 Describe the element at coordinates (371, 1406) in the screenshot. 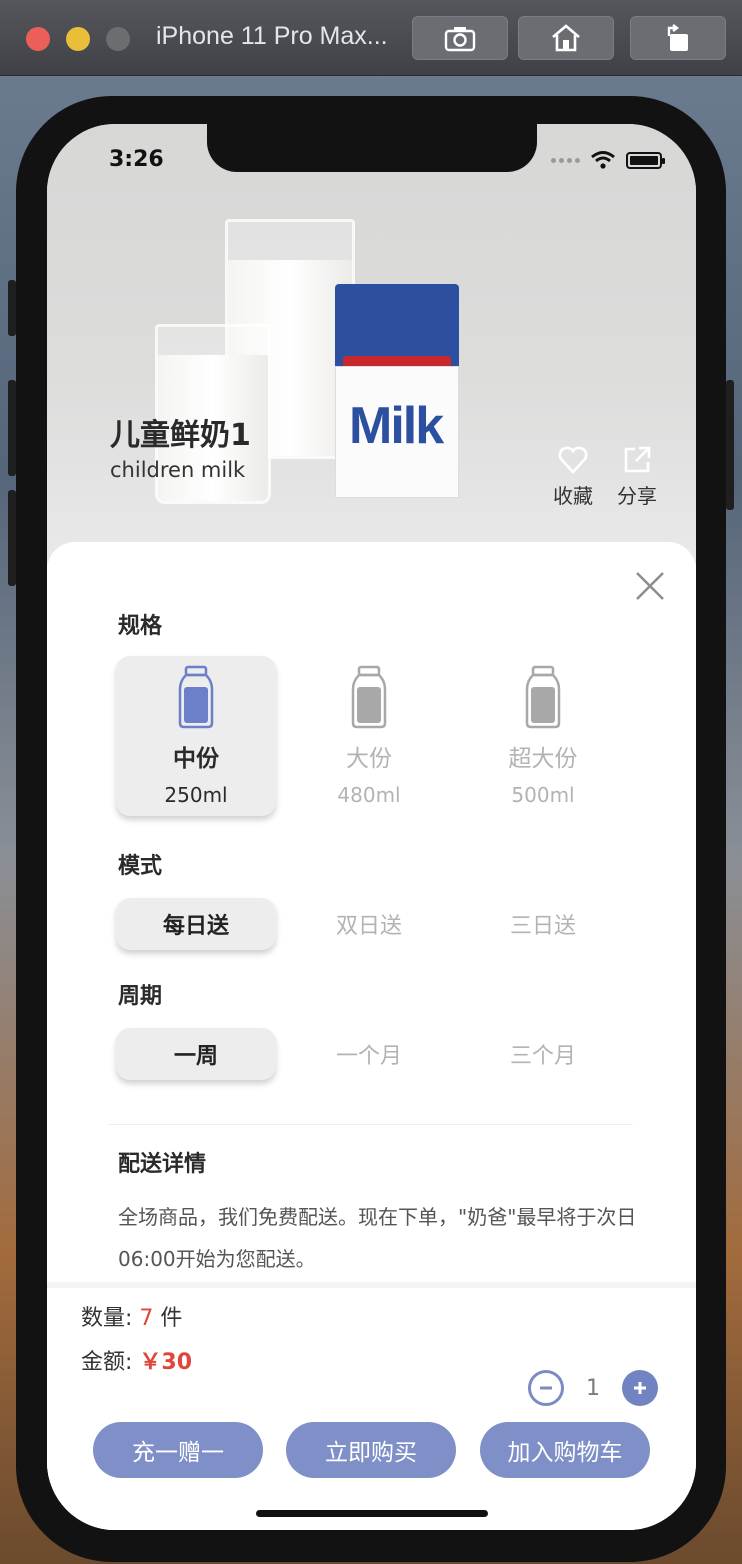

I see `purchase-bar: 数量: 7 件 金额: ￥30 1 充一赠一 立即购买 加入购物车` at that location.